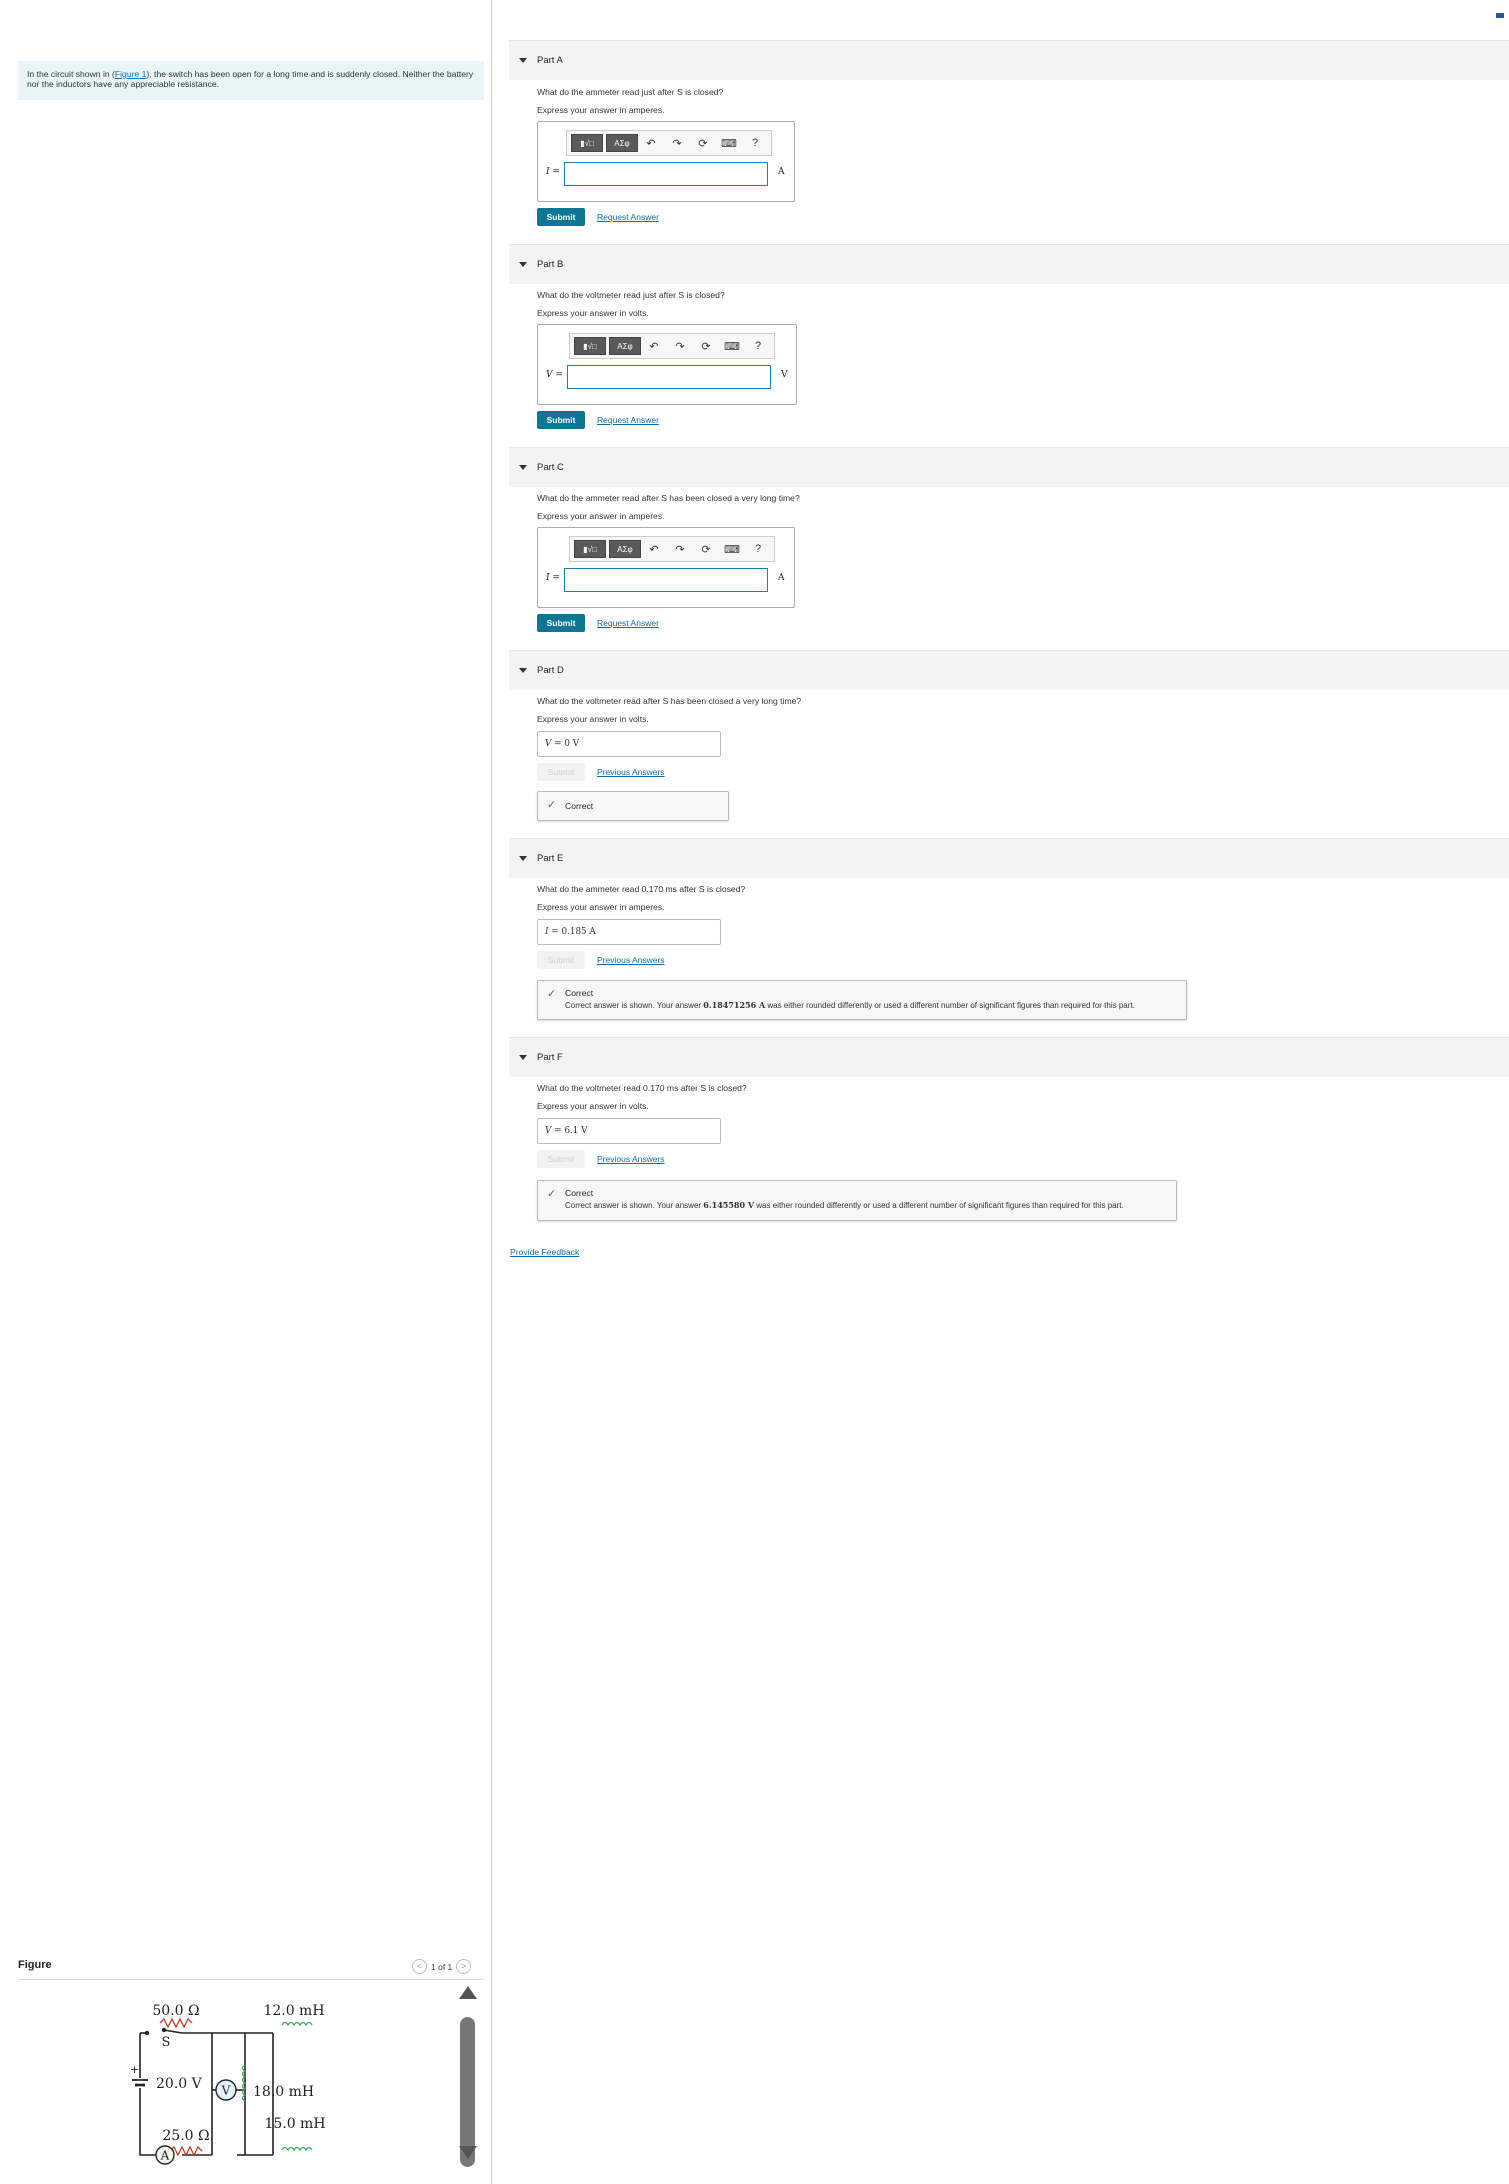 The height and width of the screenshot is (2184, 1509). I want to click on l1-label: 12.0 mH, so click(293, 2011).